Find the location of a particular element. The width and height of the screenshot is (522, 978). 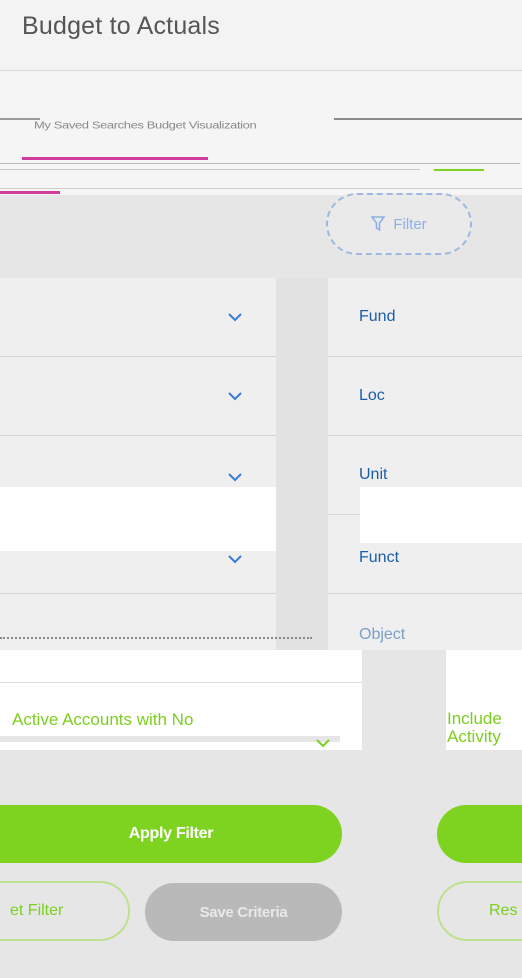

filter-field-label: Funct is located at coordinates (379, 557).